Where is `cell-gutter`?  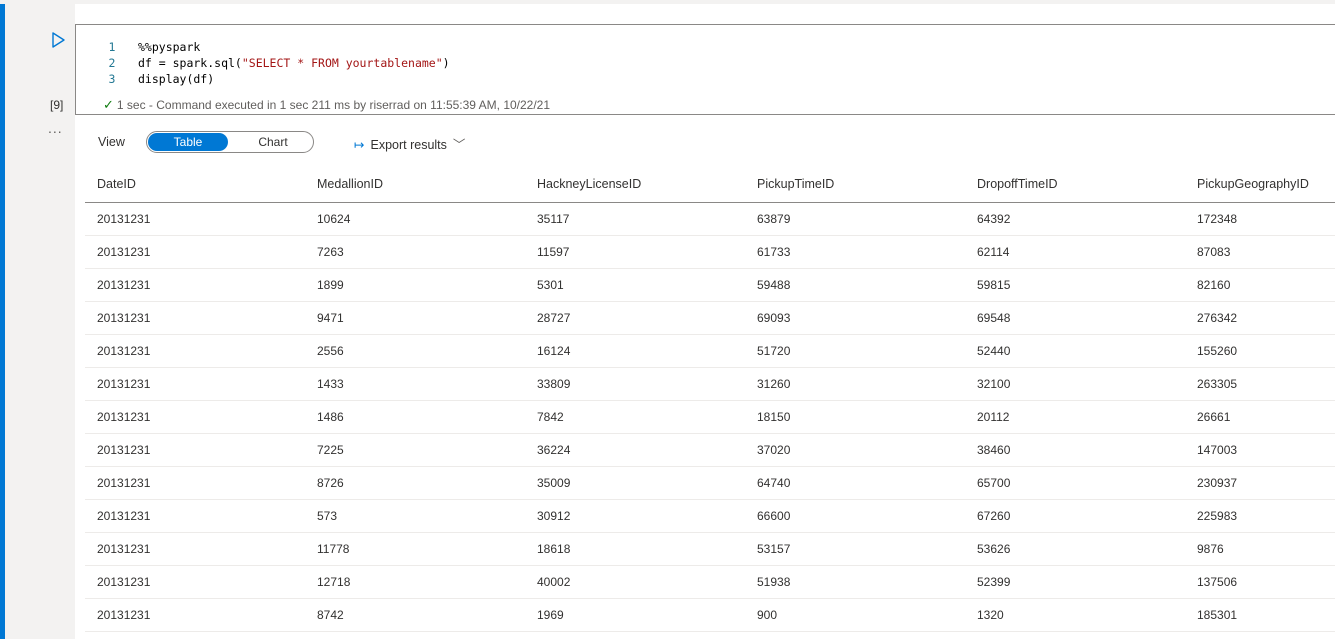 cell-gutter is located at coordinates (37, 319).